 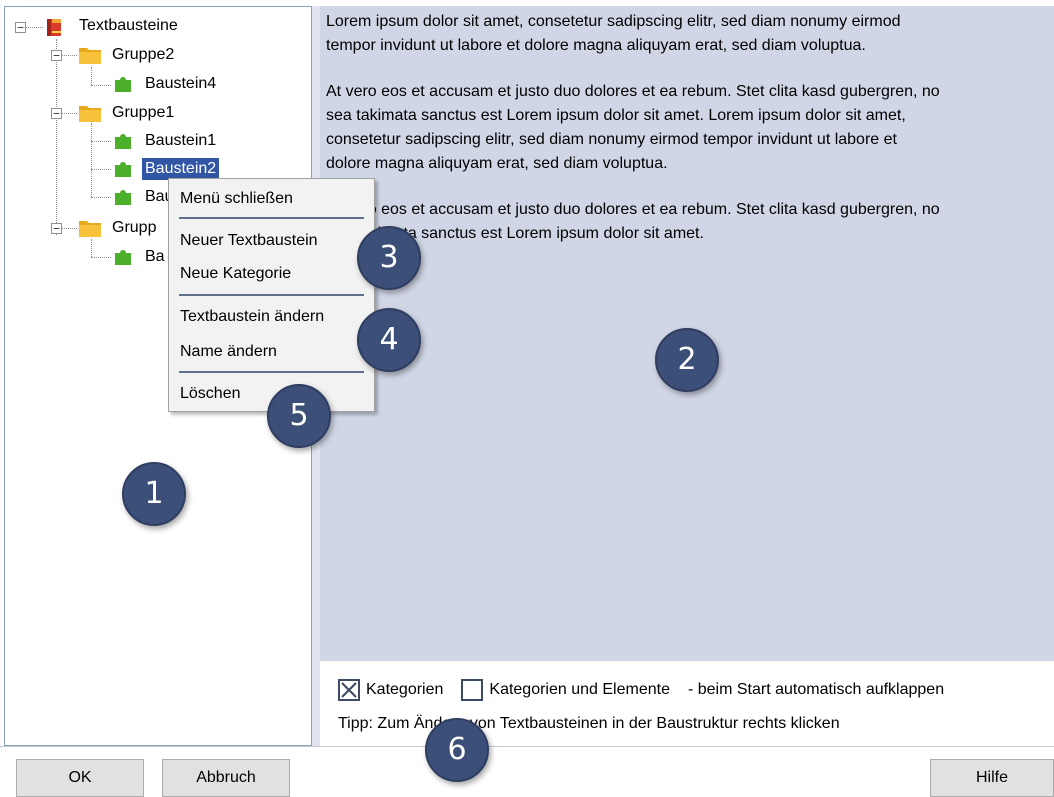 What do you see at coordinates (128, 26) in the screenshot?
I see `tree-root-label: Textbausteine` at bounding box center [128, 26].